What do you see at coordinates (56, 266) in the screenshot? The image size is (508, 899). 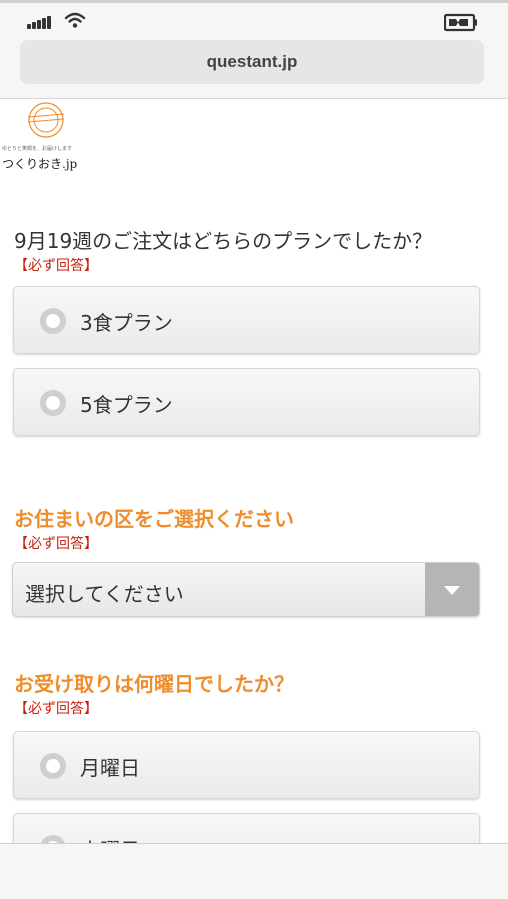 I see `question-1-required: 【必ず回答】` at bounding box center [56, 266].